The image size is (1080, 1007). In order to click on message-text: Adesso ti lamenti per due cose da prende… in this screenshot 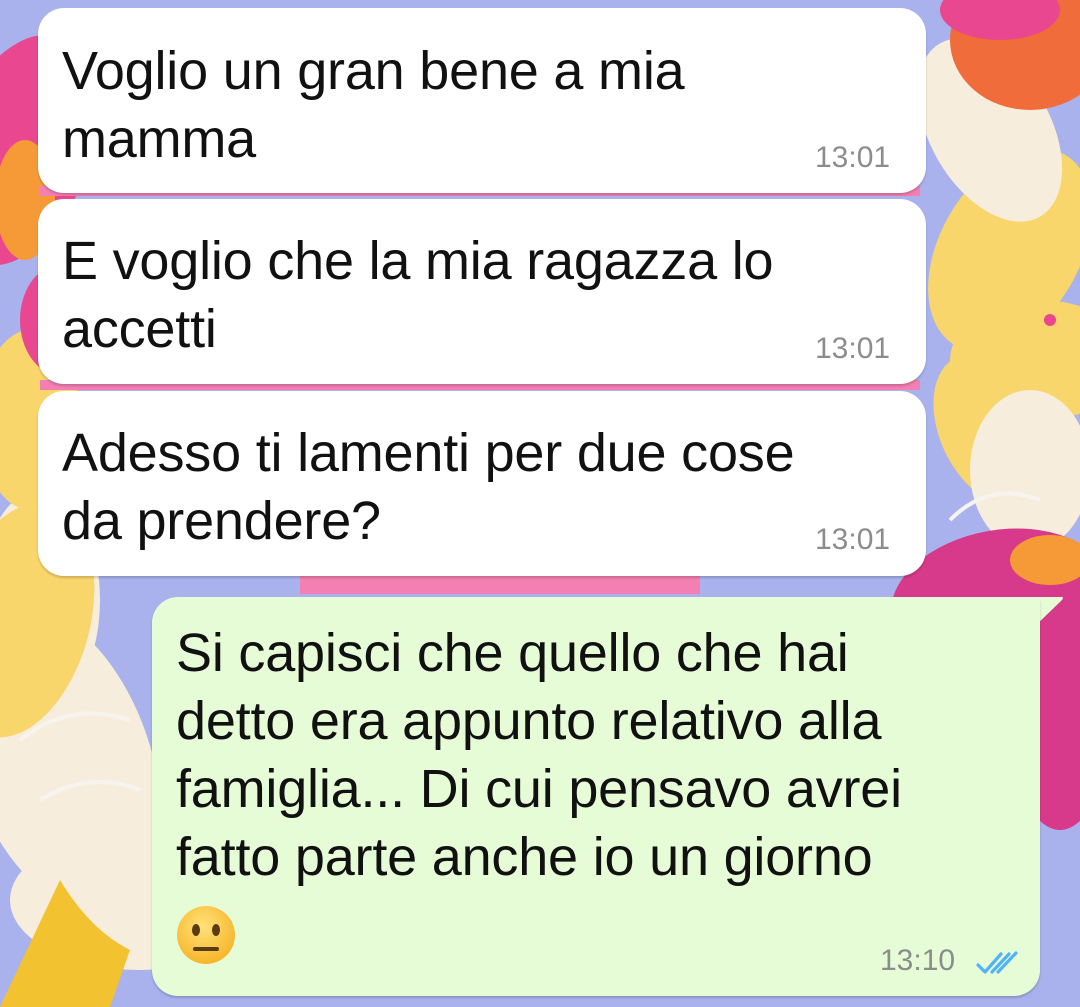, I will do `click(428, 487)`.